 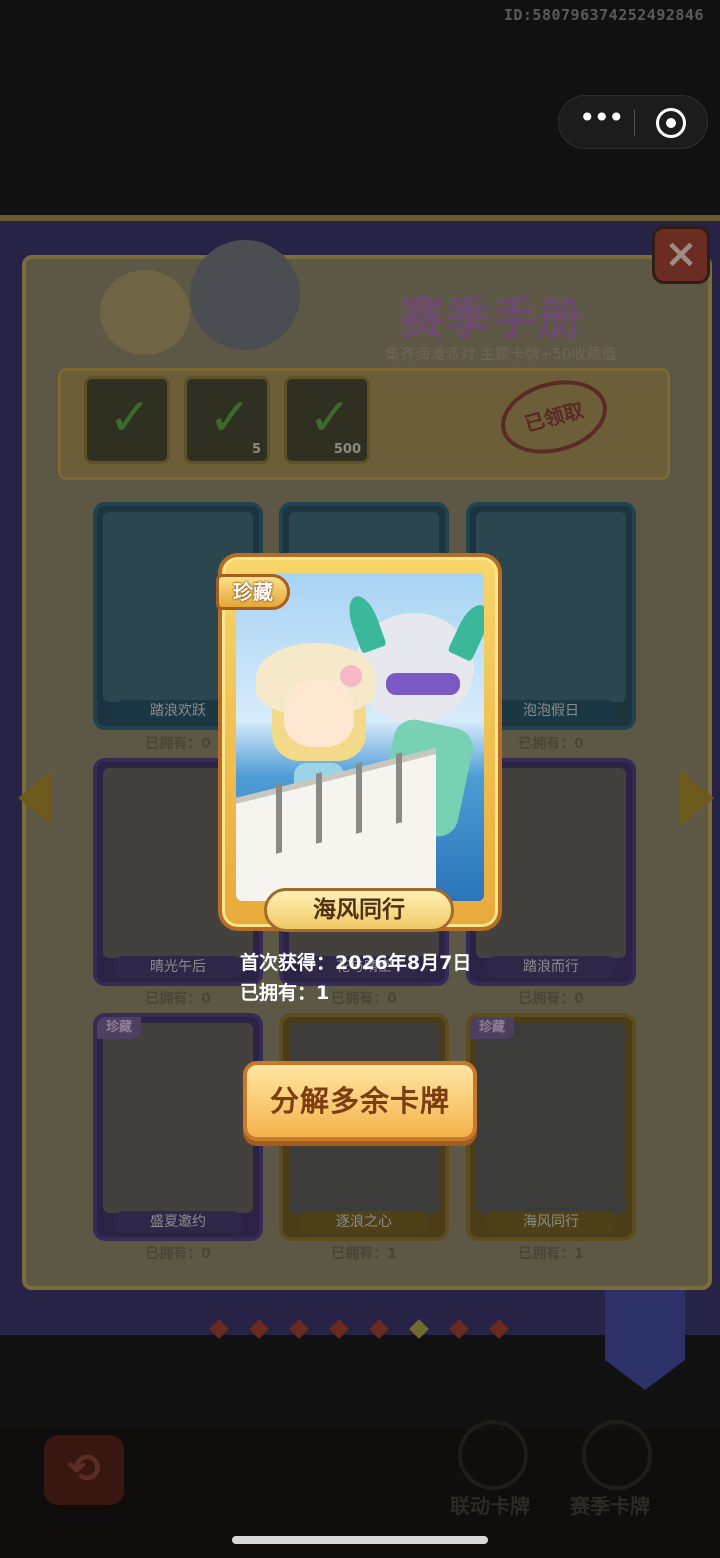 I want to click on header-characters-art, so click(x=220, y=300).